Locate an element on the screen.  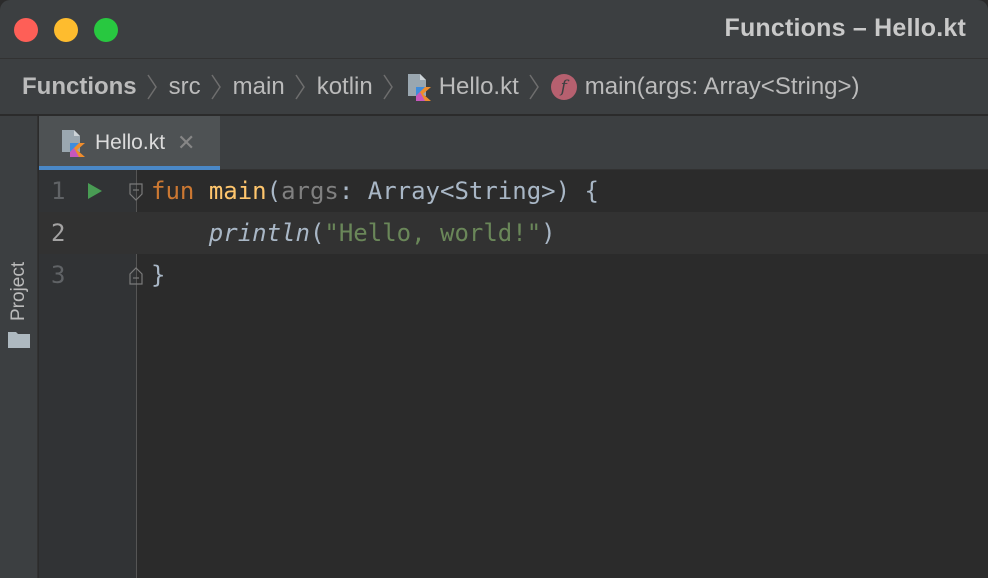
fold-end-icon is located at coordinates (136, 276).